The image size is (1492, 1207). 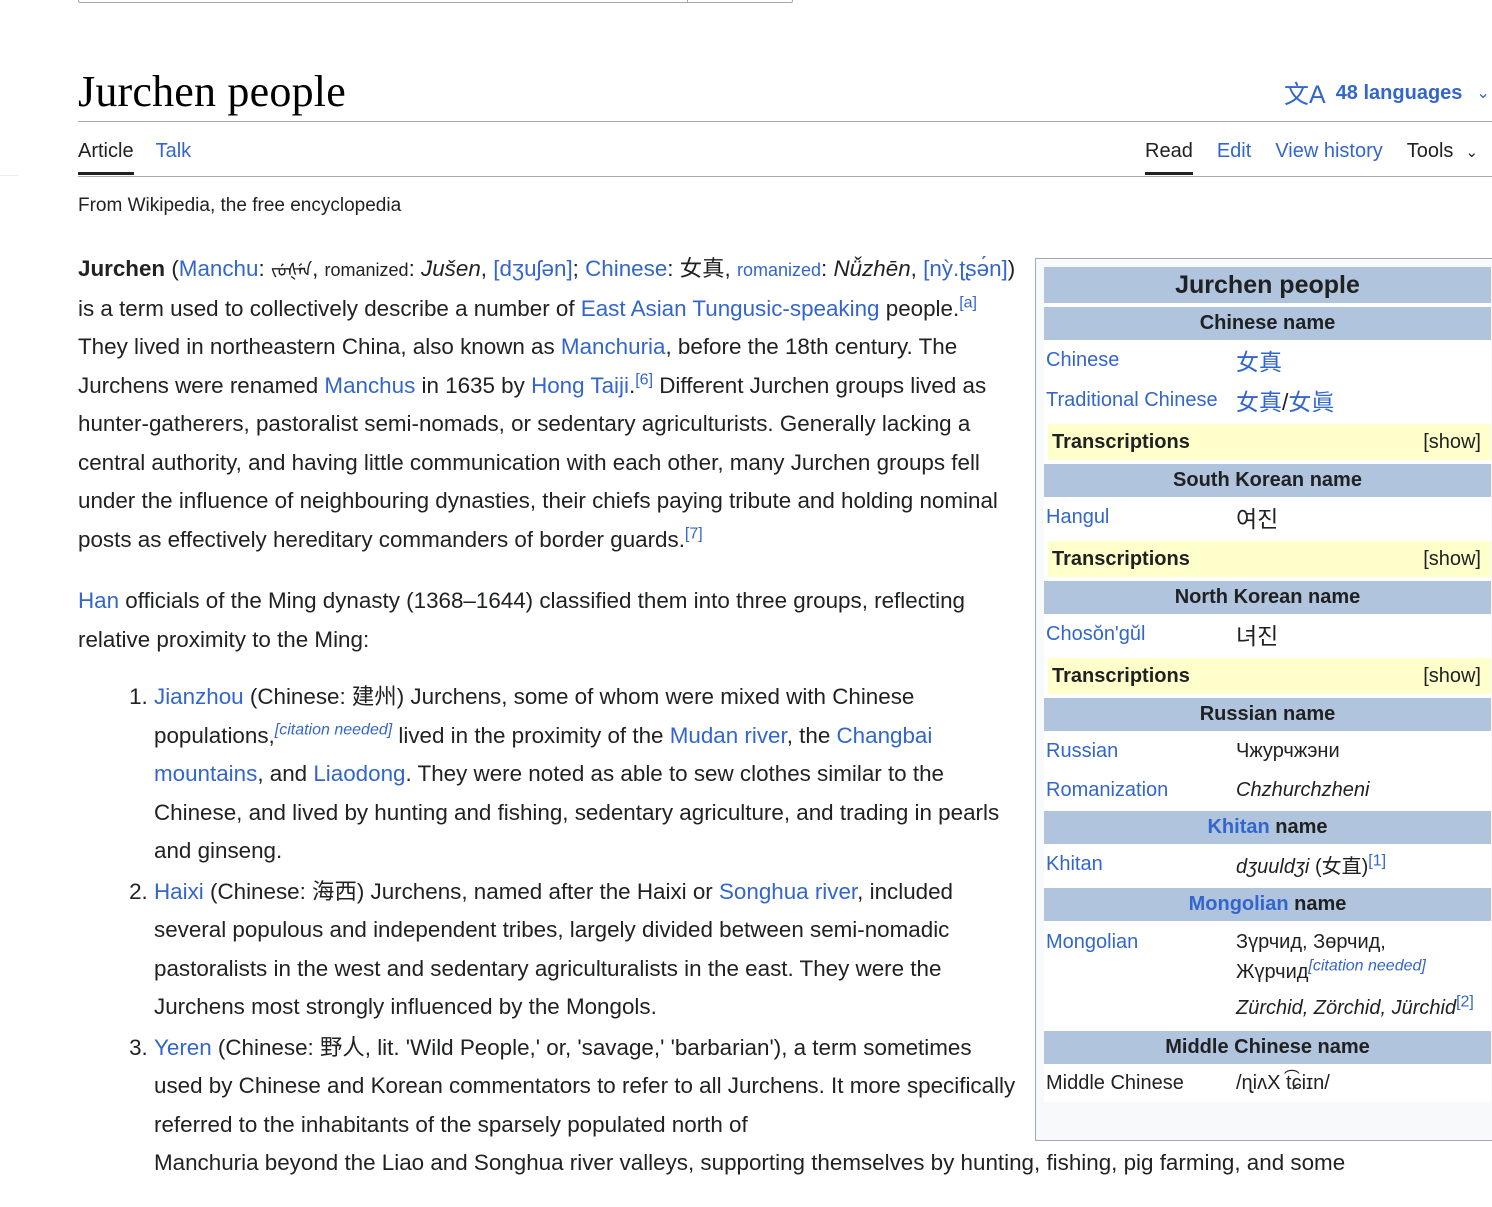 I want to click on language-button: 文A 48 languages ⌄, so click(x=1387, y=93).